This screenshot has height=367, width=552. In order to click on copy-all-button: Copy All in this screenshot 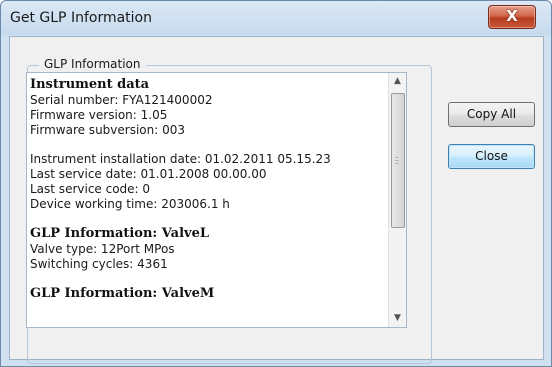, I will do `click(491, 114)`.